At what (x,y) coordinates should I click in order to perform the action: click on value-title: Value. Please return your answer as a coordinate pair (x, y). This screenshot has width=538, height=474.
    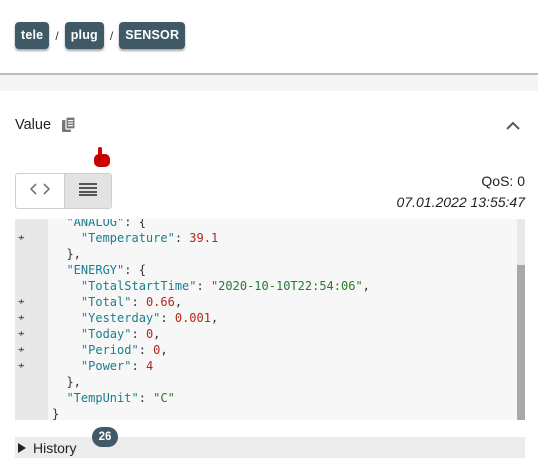
    Looking at the image, I should click on (33, 125).